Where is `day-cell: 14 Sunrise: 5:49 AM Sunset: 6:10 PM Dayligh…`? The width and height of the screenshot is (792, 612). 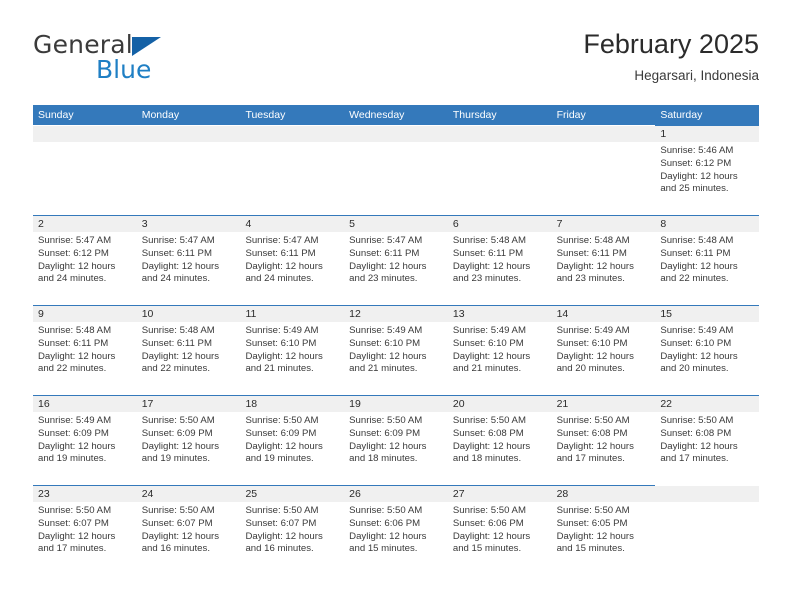 day-cell: 14 Sunrise: 5:49 AM Sunset: 6:10 PM Dayligh… is located at coordinates (603, 350).